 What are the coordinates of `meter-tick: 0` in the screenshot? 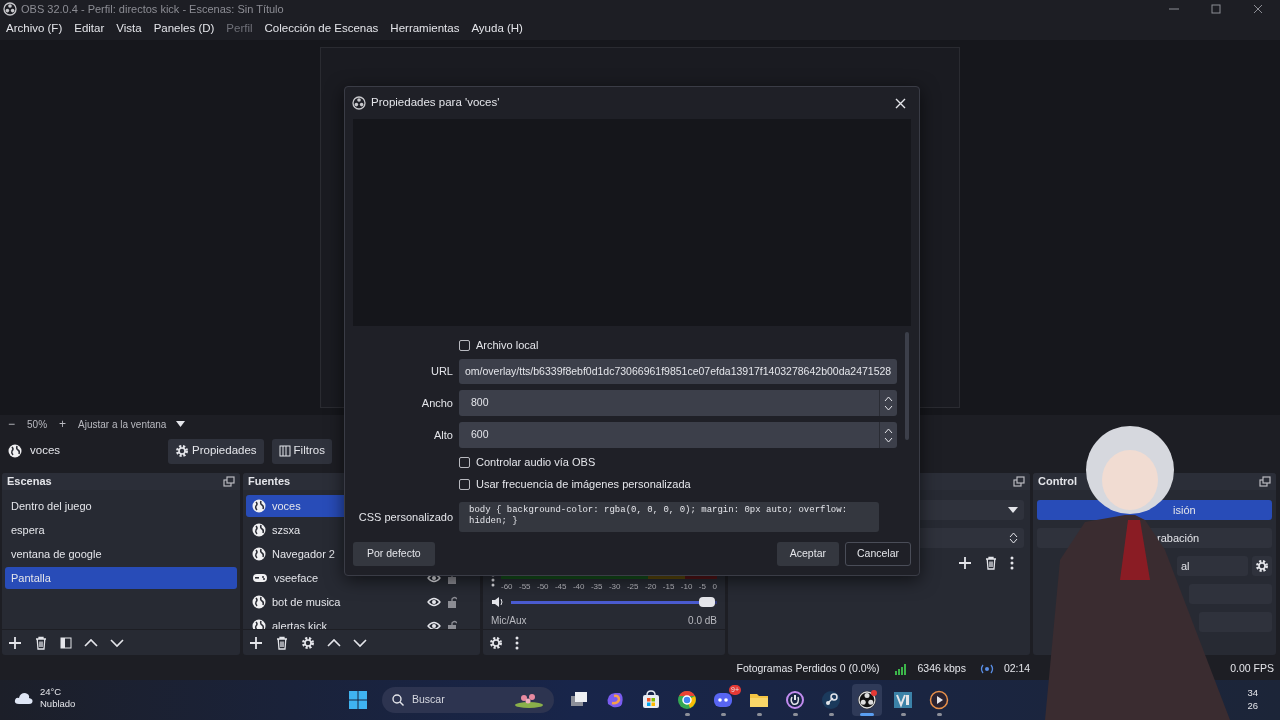 It's located at (714, 587).